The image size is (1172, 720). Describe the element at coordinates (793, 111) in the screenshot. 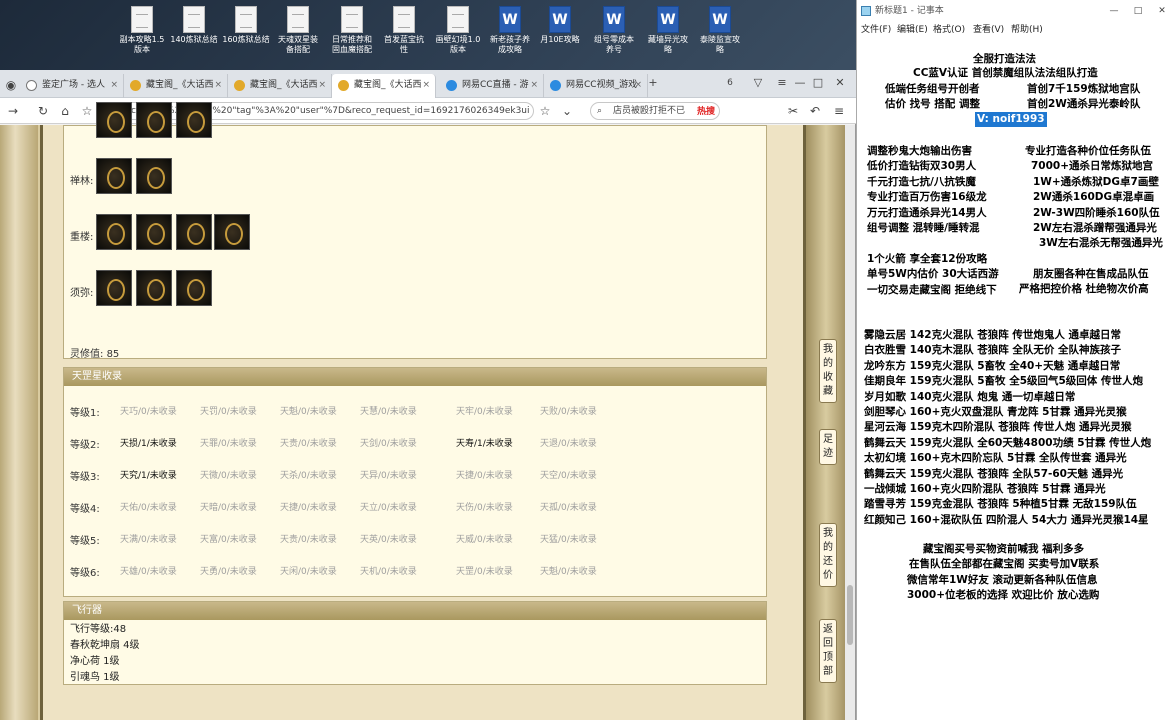

I see `cut-icon: ✂` at that location.